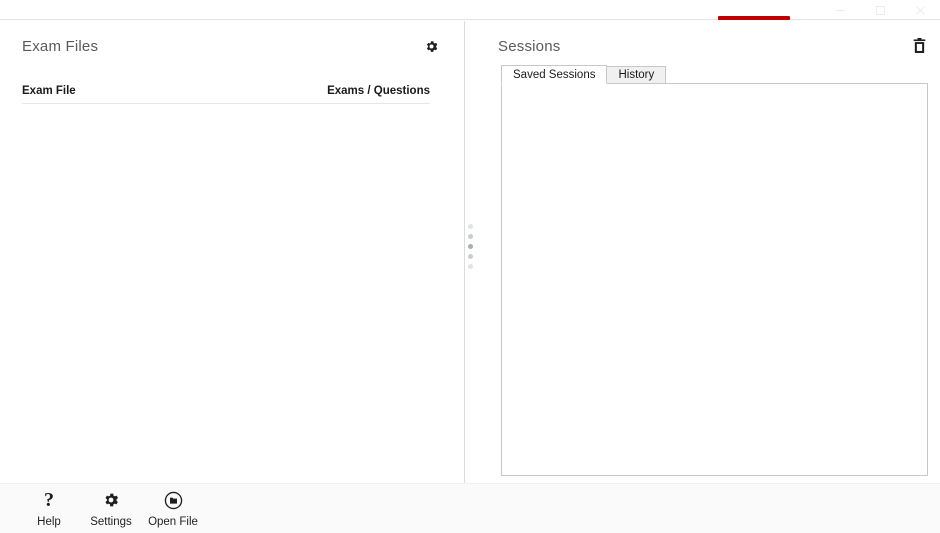  What do you see at coordinates (232, 46) in the screenshot?
I see `exam-files-header: Exam Files` at bounding box center [232, 46].